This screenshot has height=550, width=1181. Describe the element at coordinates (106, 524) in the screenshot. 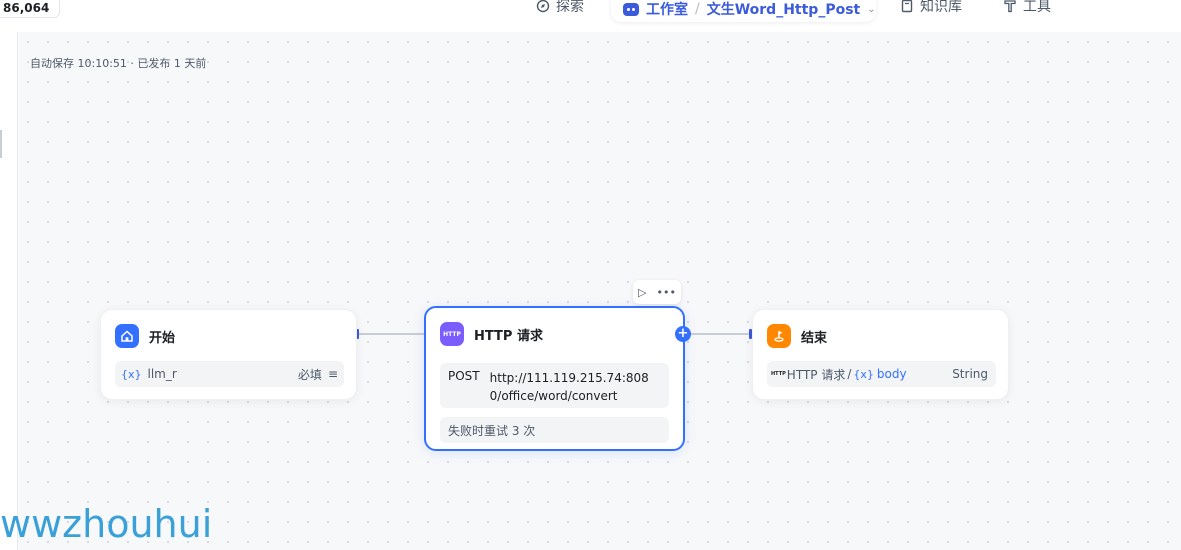

I see `watermark-text: wwzhouhui` at that location.